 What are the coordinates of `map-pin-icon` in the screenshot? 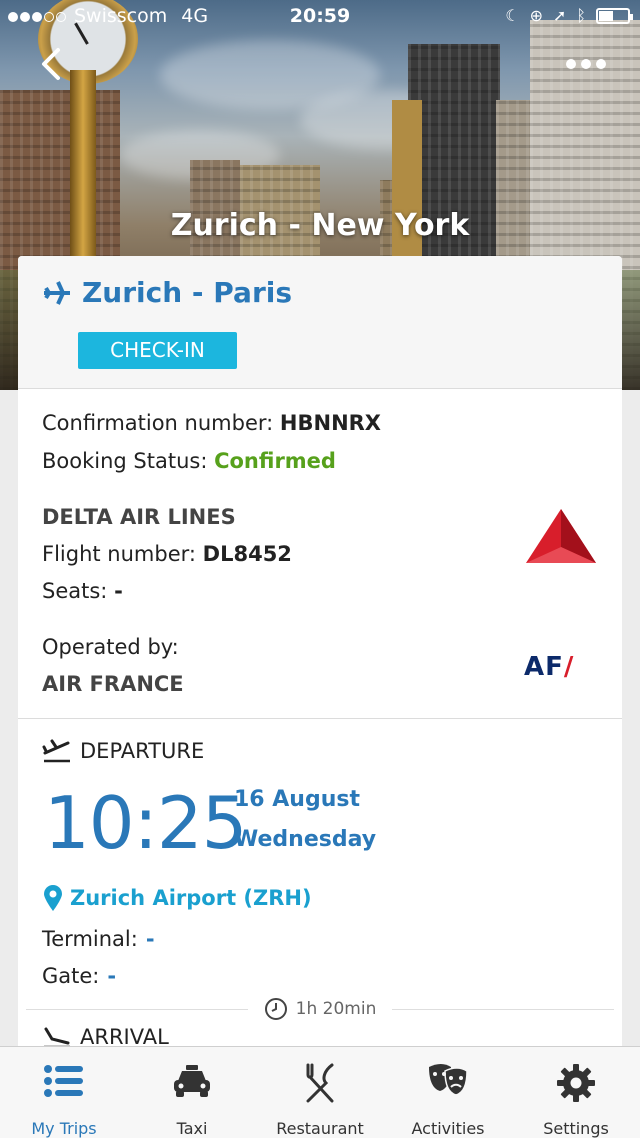 It's located at (53, 898).